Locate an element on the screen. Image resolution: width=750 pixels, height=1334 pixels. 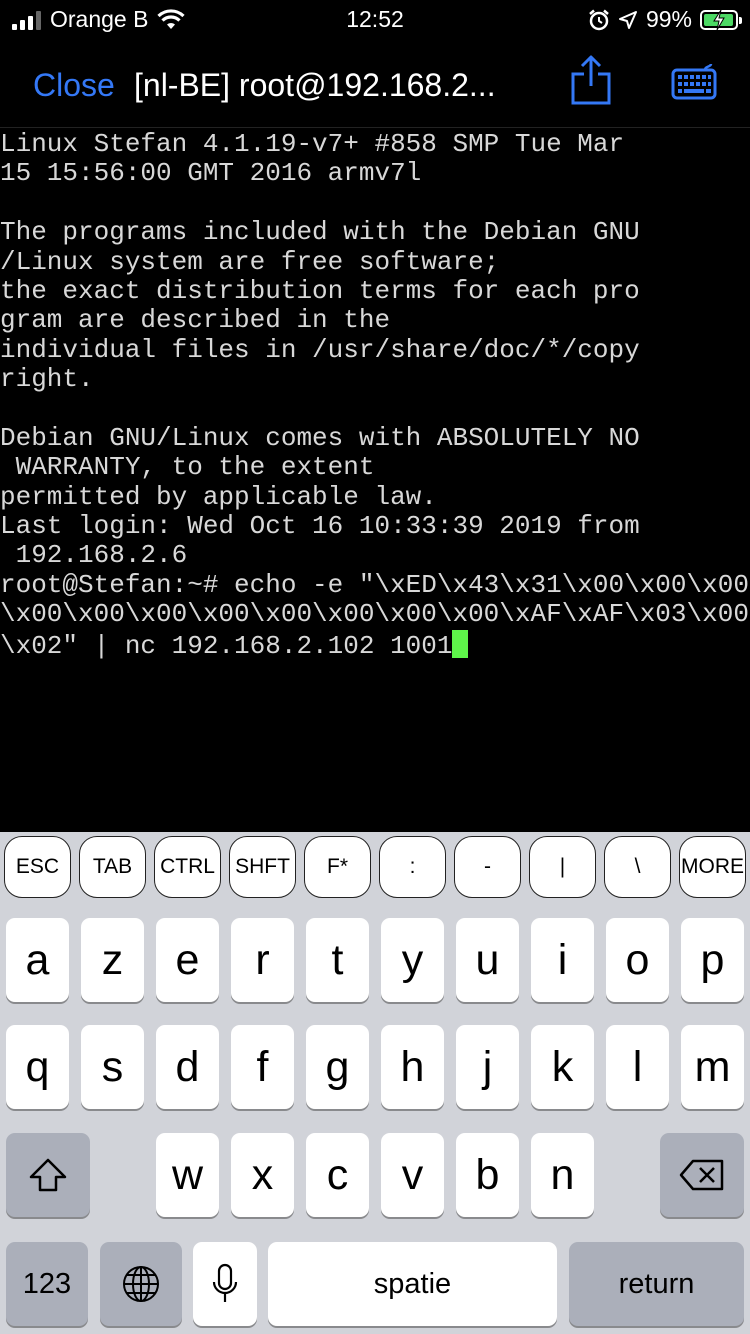
key-a: a is located at coordinates (37, 960).